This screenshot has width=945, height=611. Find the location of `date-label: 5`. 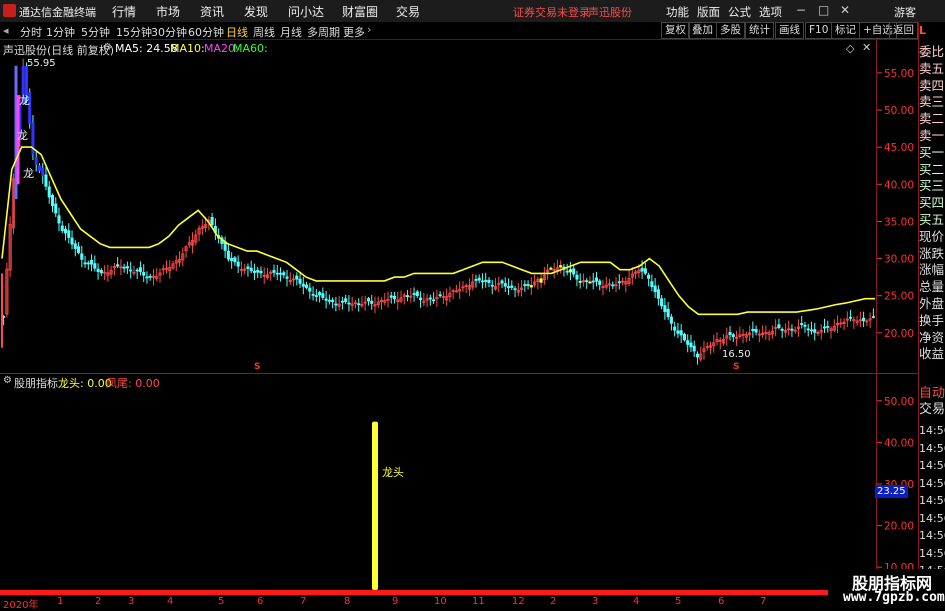

date-label: 5 is located at coordinates (678, 601).